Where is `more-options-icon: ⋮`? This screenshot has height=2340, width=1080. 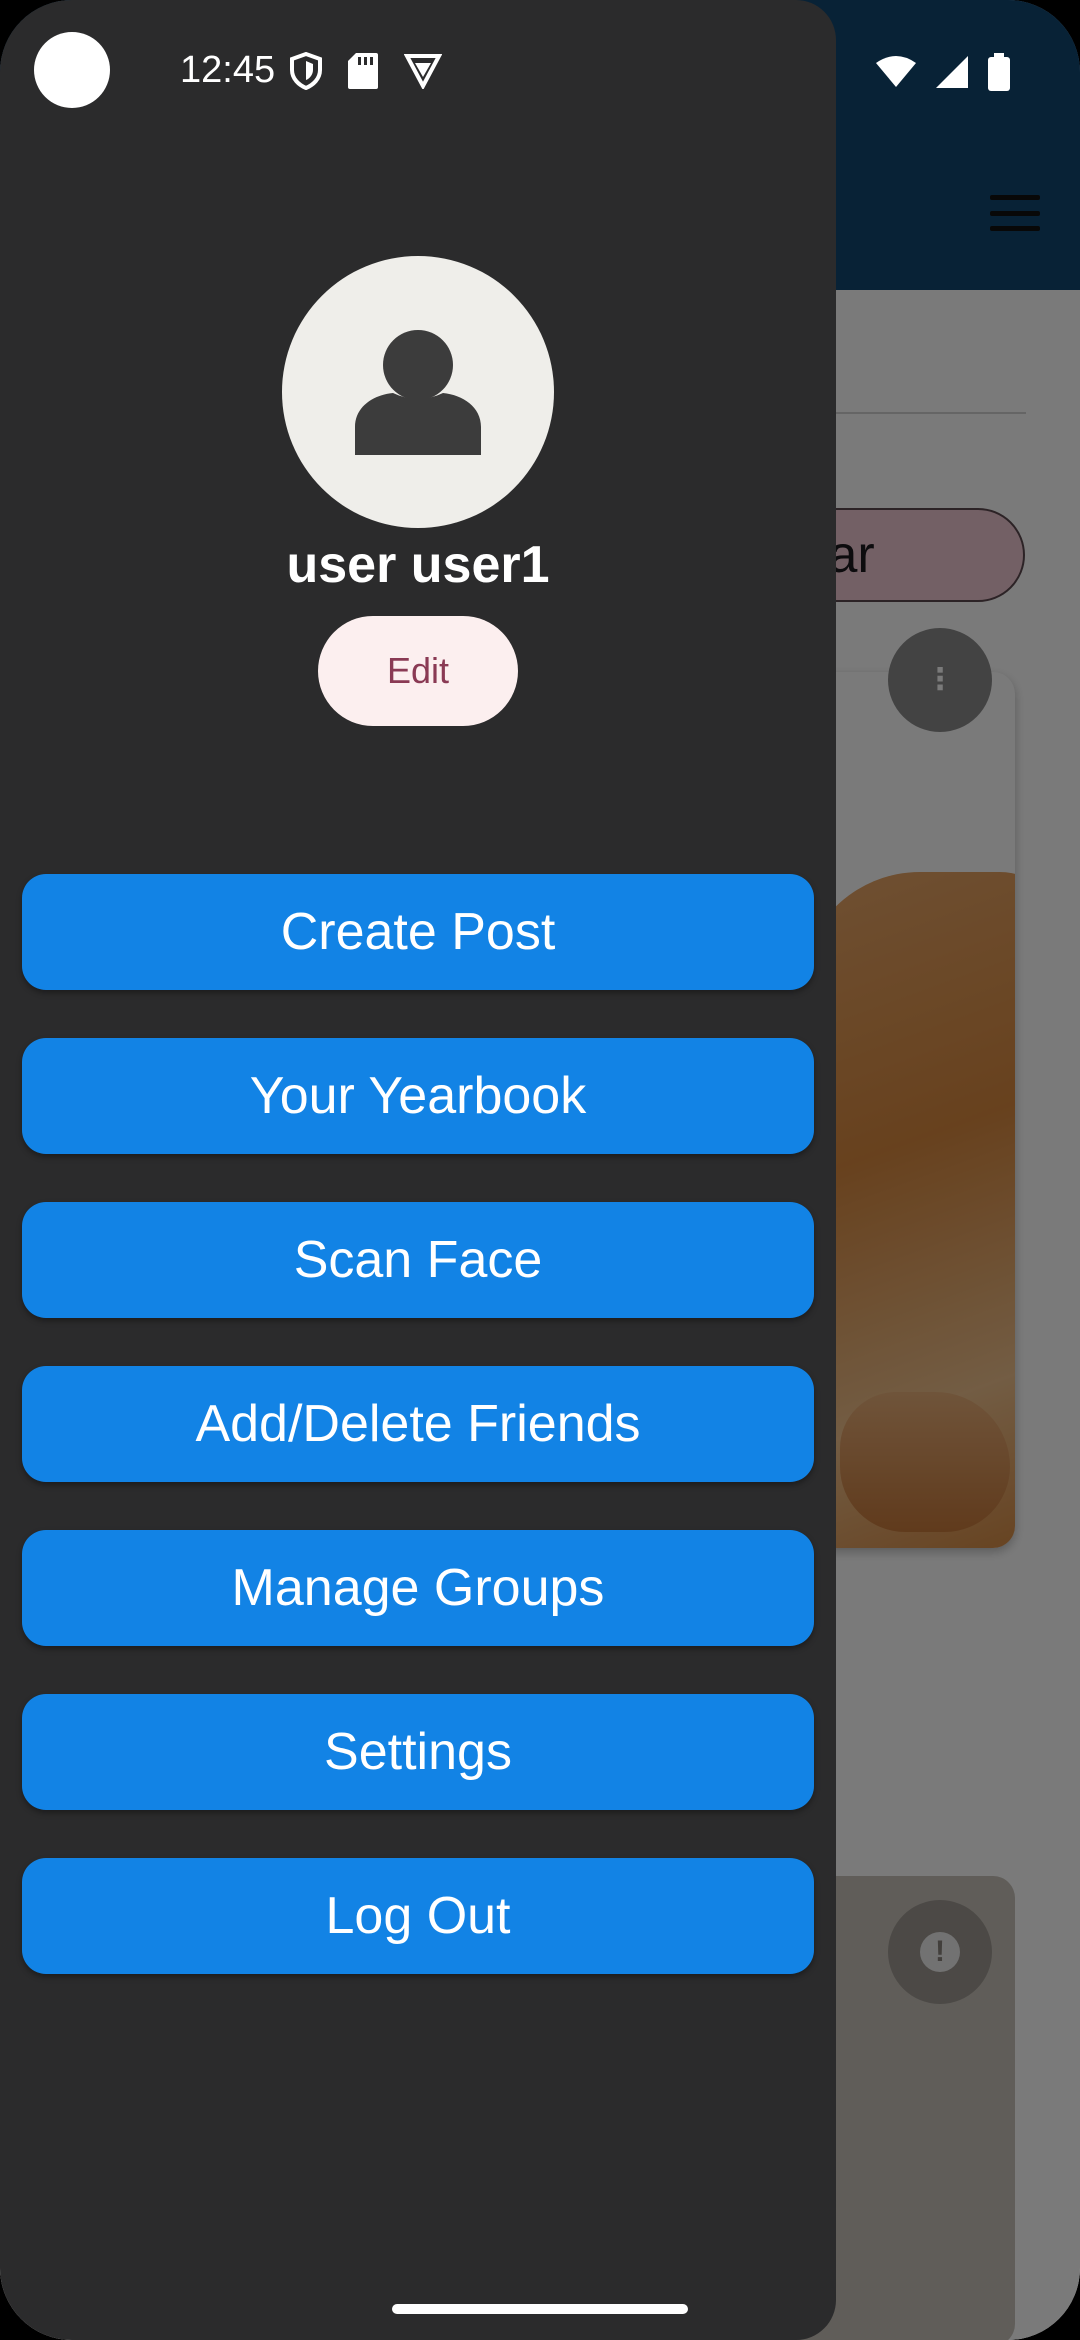 more-options-icon: ⋮ is located at coordinates (940, 680).